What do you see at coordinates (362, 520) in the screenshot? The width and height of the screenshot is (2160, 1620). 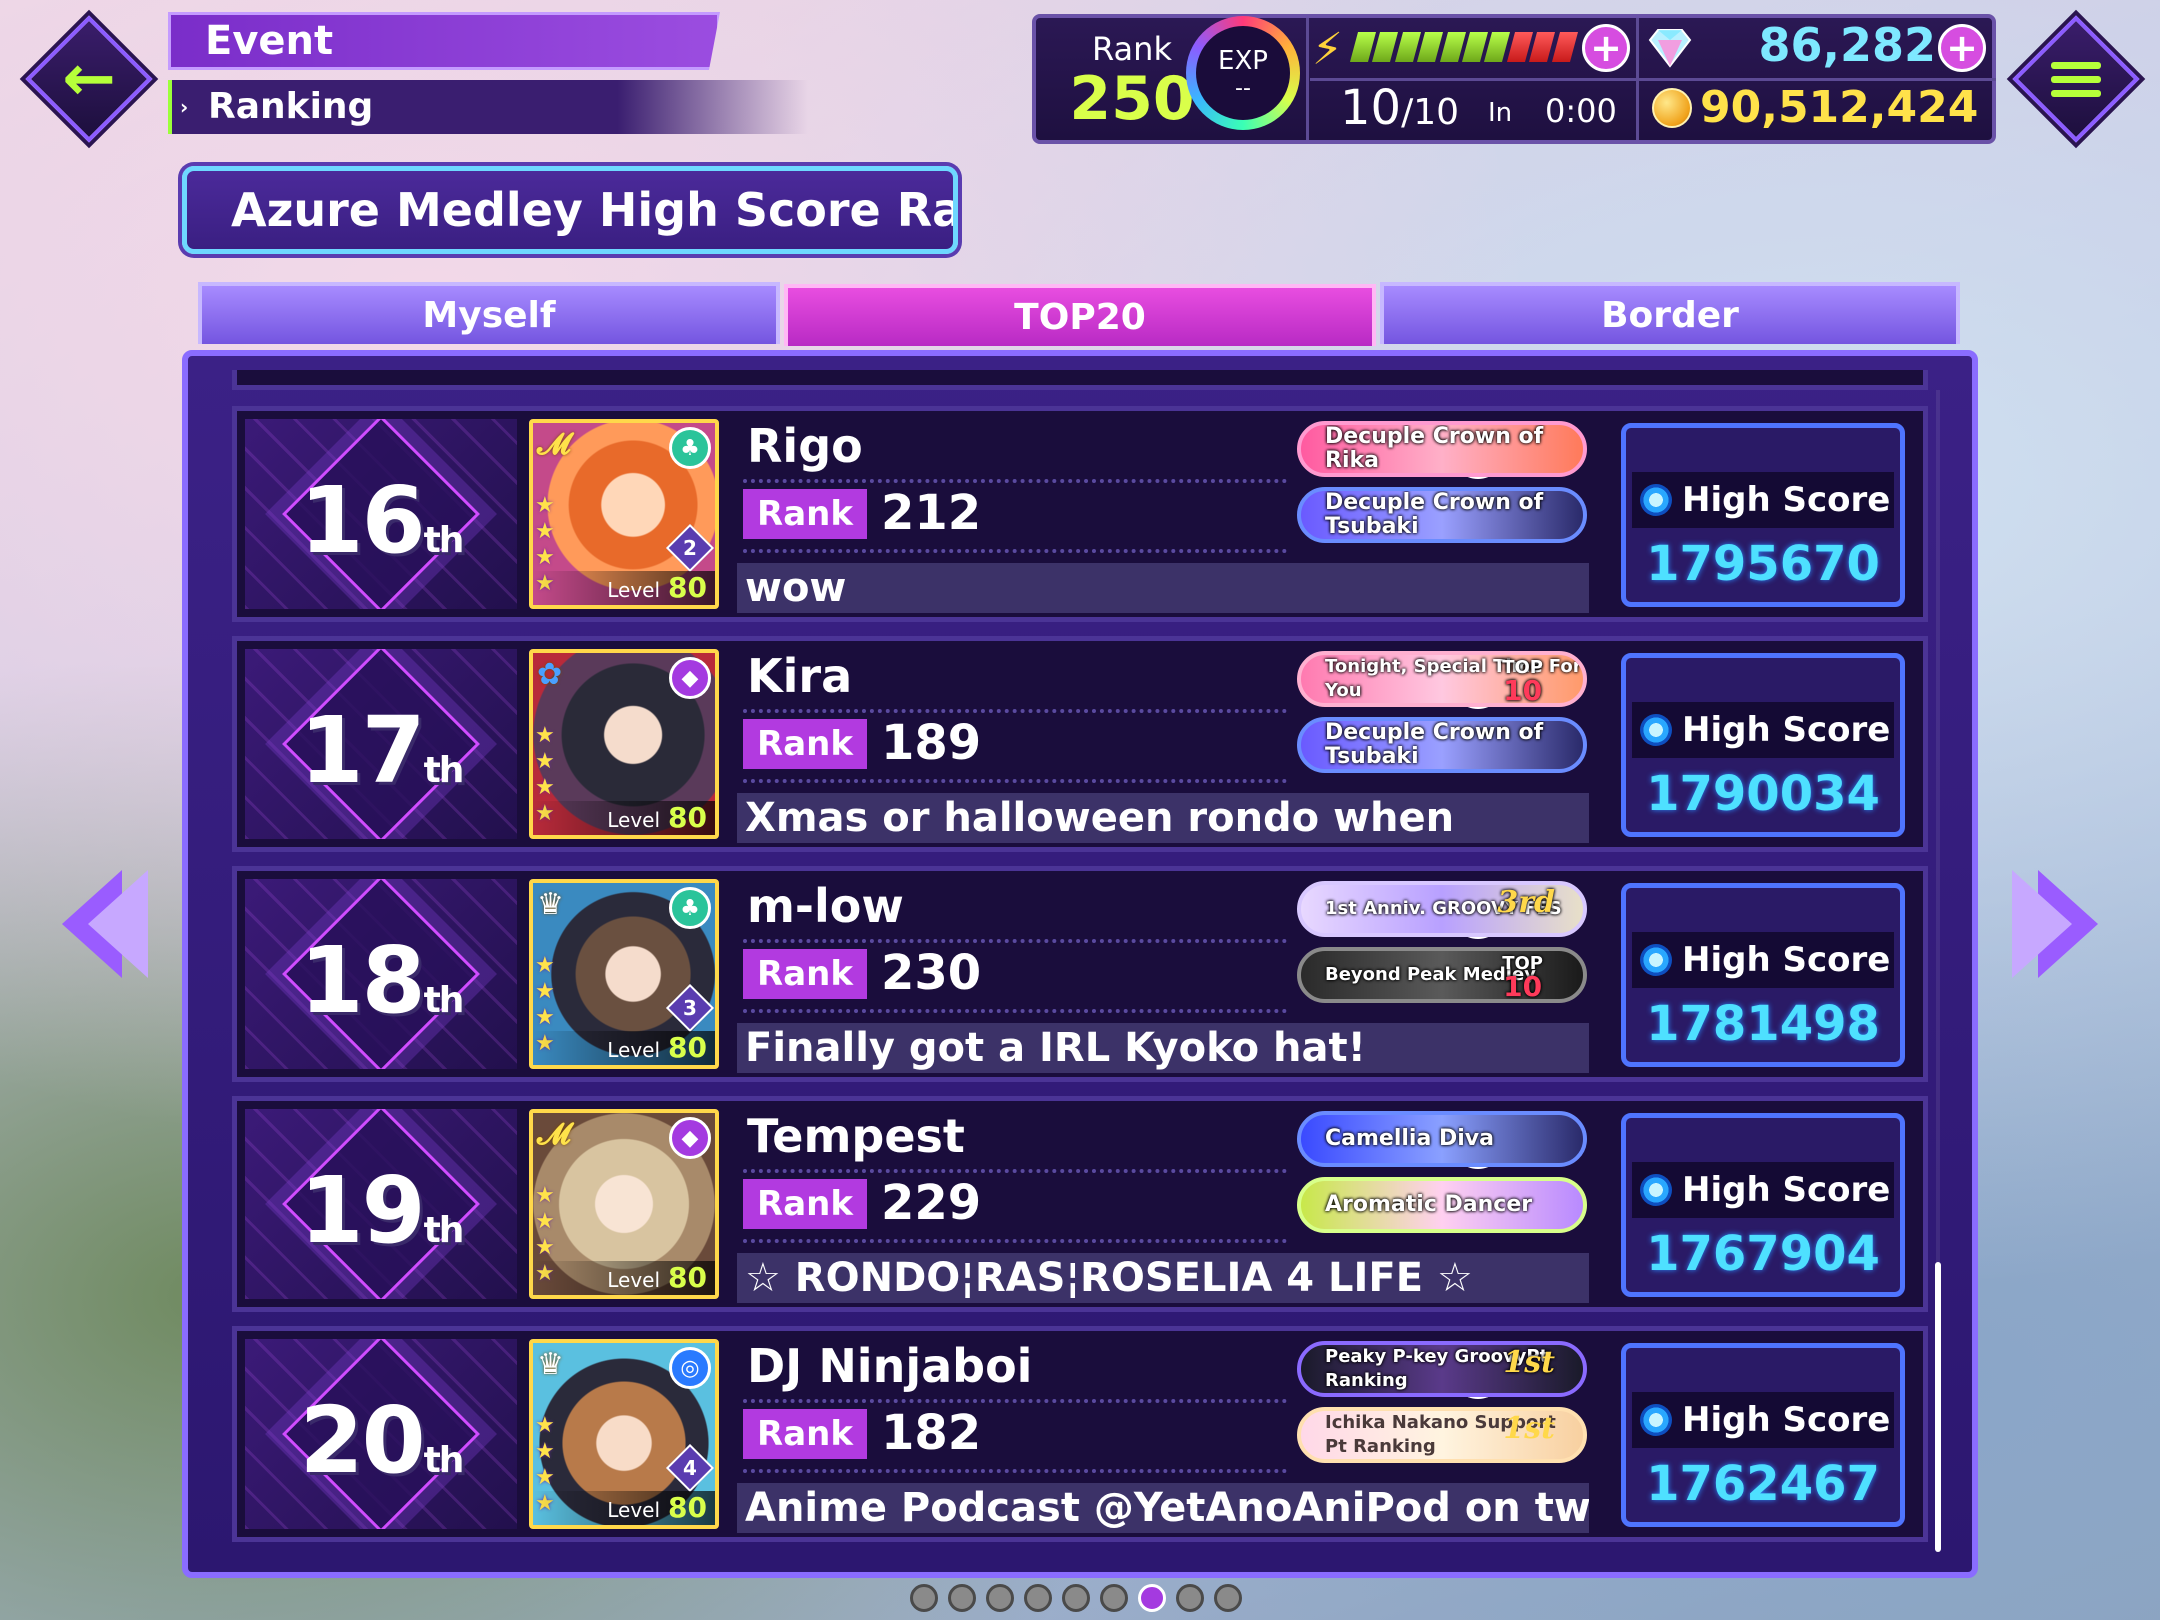 I see `placement-number: 16` at bounding box center [362, 520].